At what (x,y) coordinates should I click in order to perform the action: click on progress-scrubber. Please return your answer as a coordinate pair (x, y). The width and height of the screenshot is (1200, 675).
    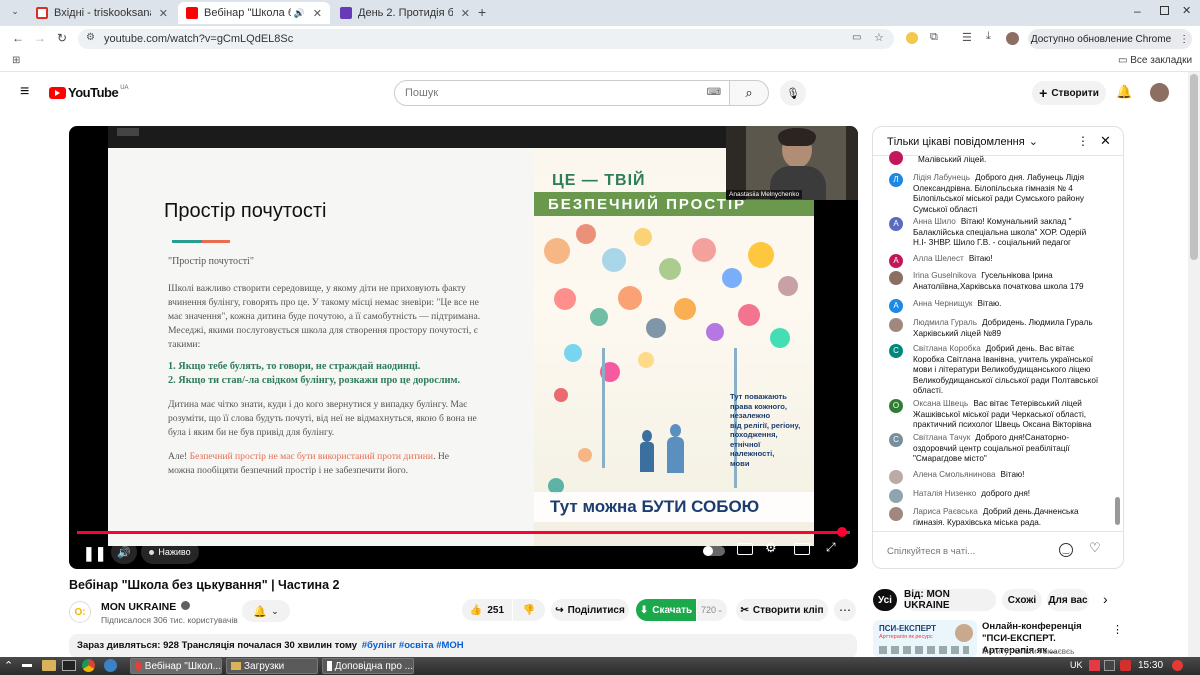
    Looking at the image, I should click on (842, 532).